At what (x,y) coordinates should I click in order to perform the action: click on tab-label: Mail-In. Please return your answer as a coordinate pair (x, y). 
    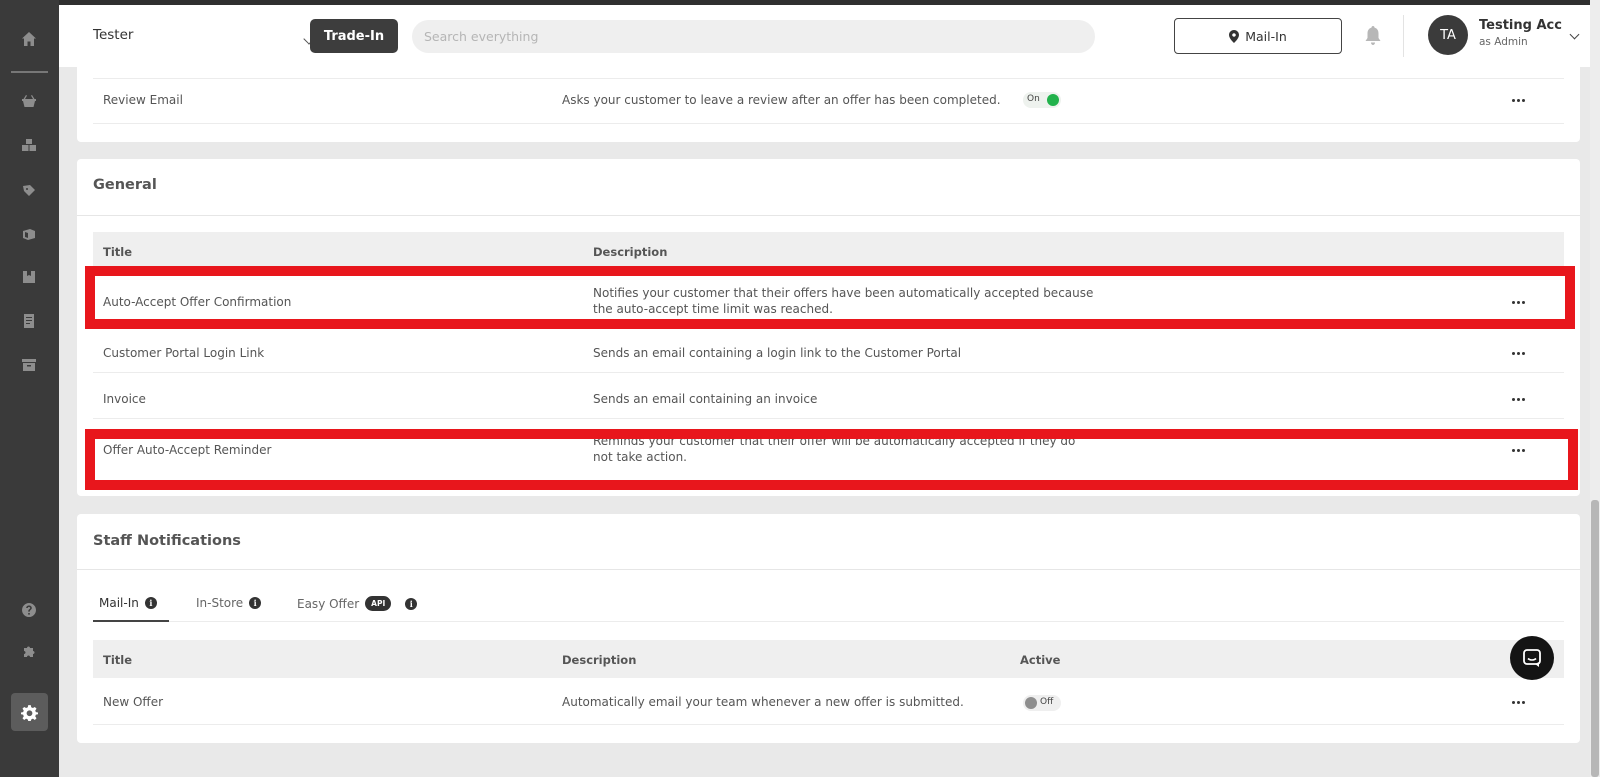
    Looking at the image, I should click on (119, 603).